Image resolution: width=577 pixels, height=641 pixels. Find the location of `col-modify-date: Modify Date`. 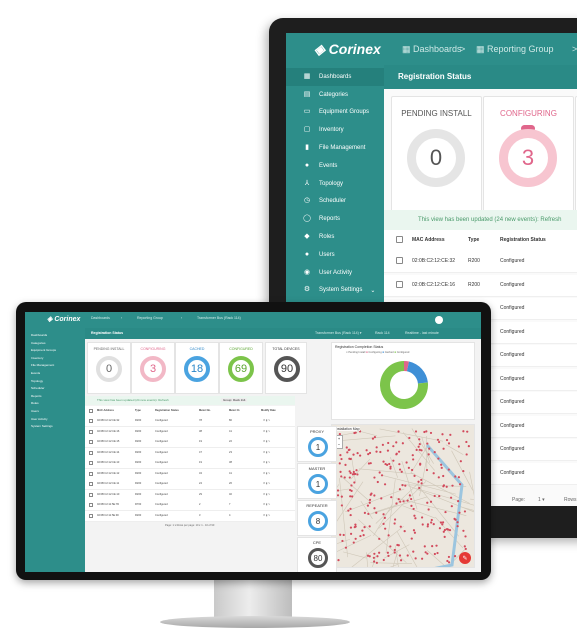

col-modify-date: Modify Date is located at coordinates (268, 411).